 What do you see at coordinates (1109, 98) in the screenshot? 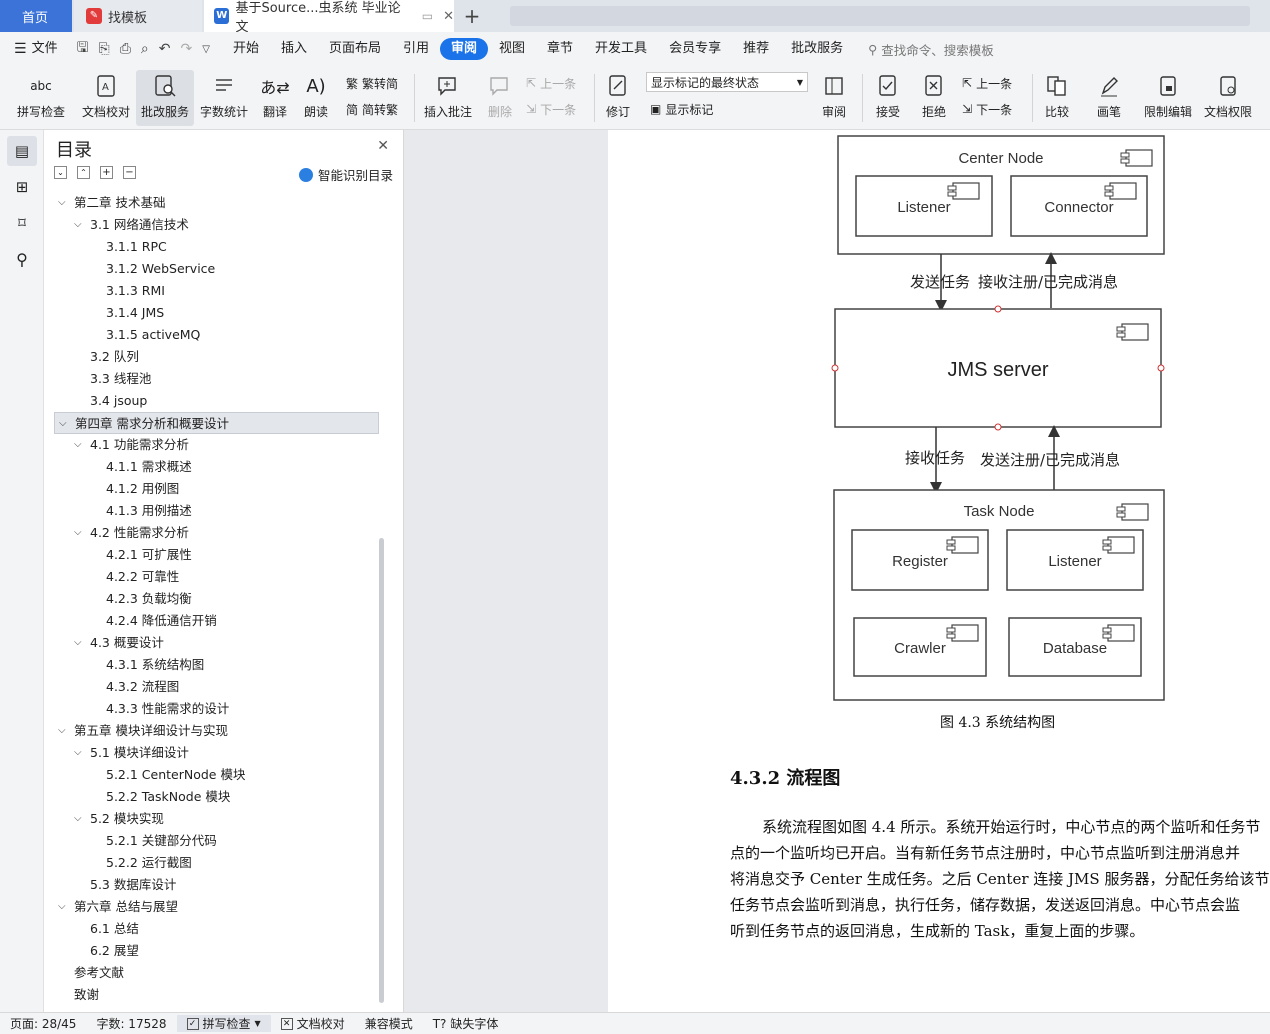
I see `pen-button: 画笔` at bounding box center [1109, 98].